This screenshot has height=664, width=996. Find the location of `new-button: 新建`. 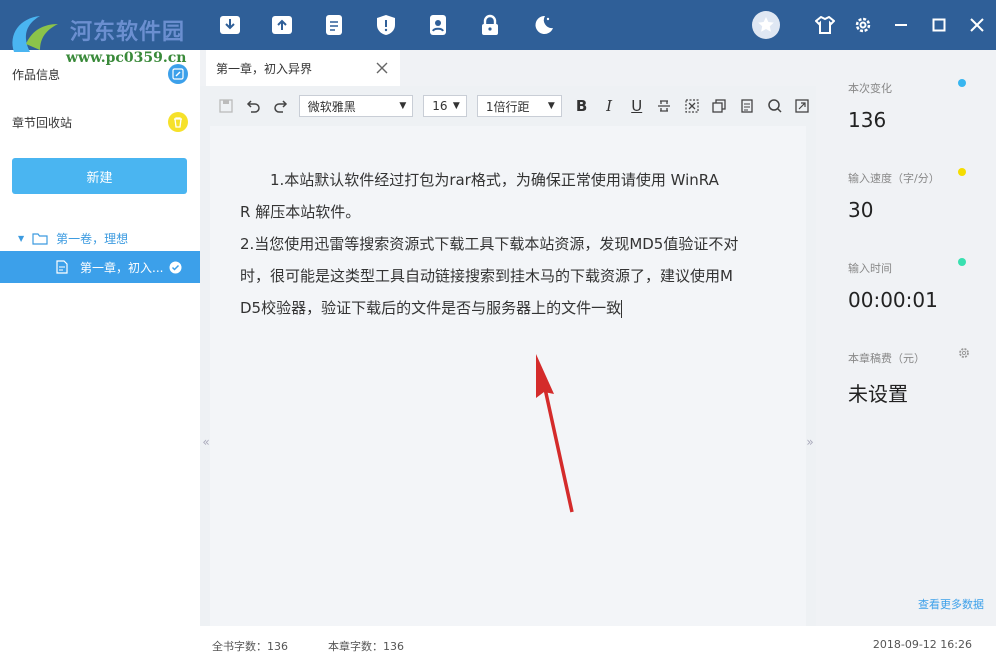

new-button: 新建 is located at coordinates (99, 176).